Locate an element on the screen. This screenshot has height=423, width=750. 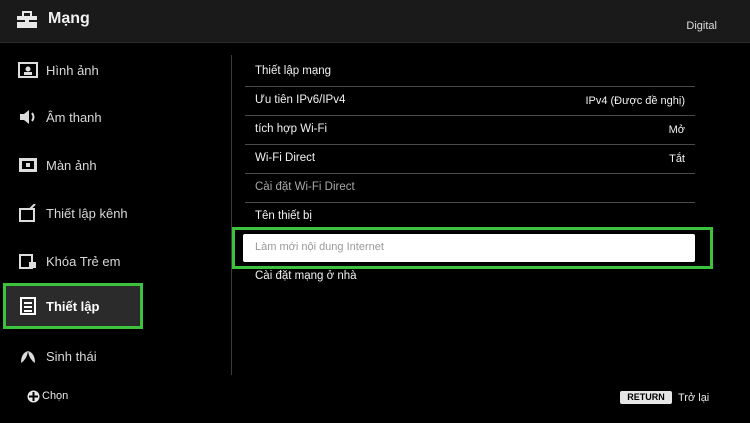
antenna-icon is located at coordinates (27, 213).